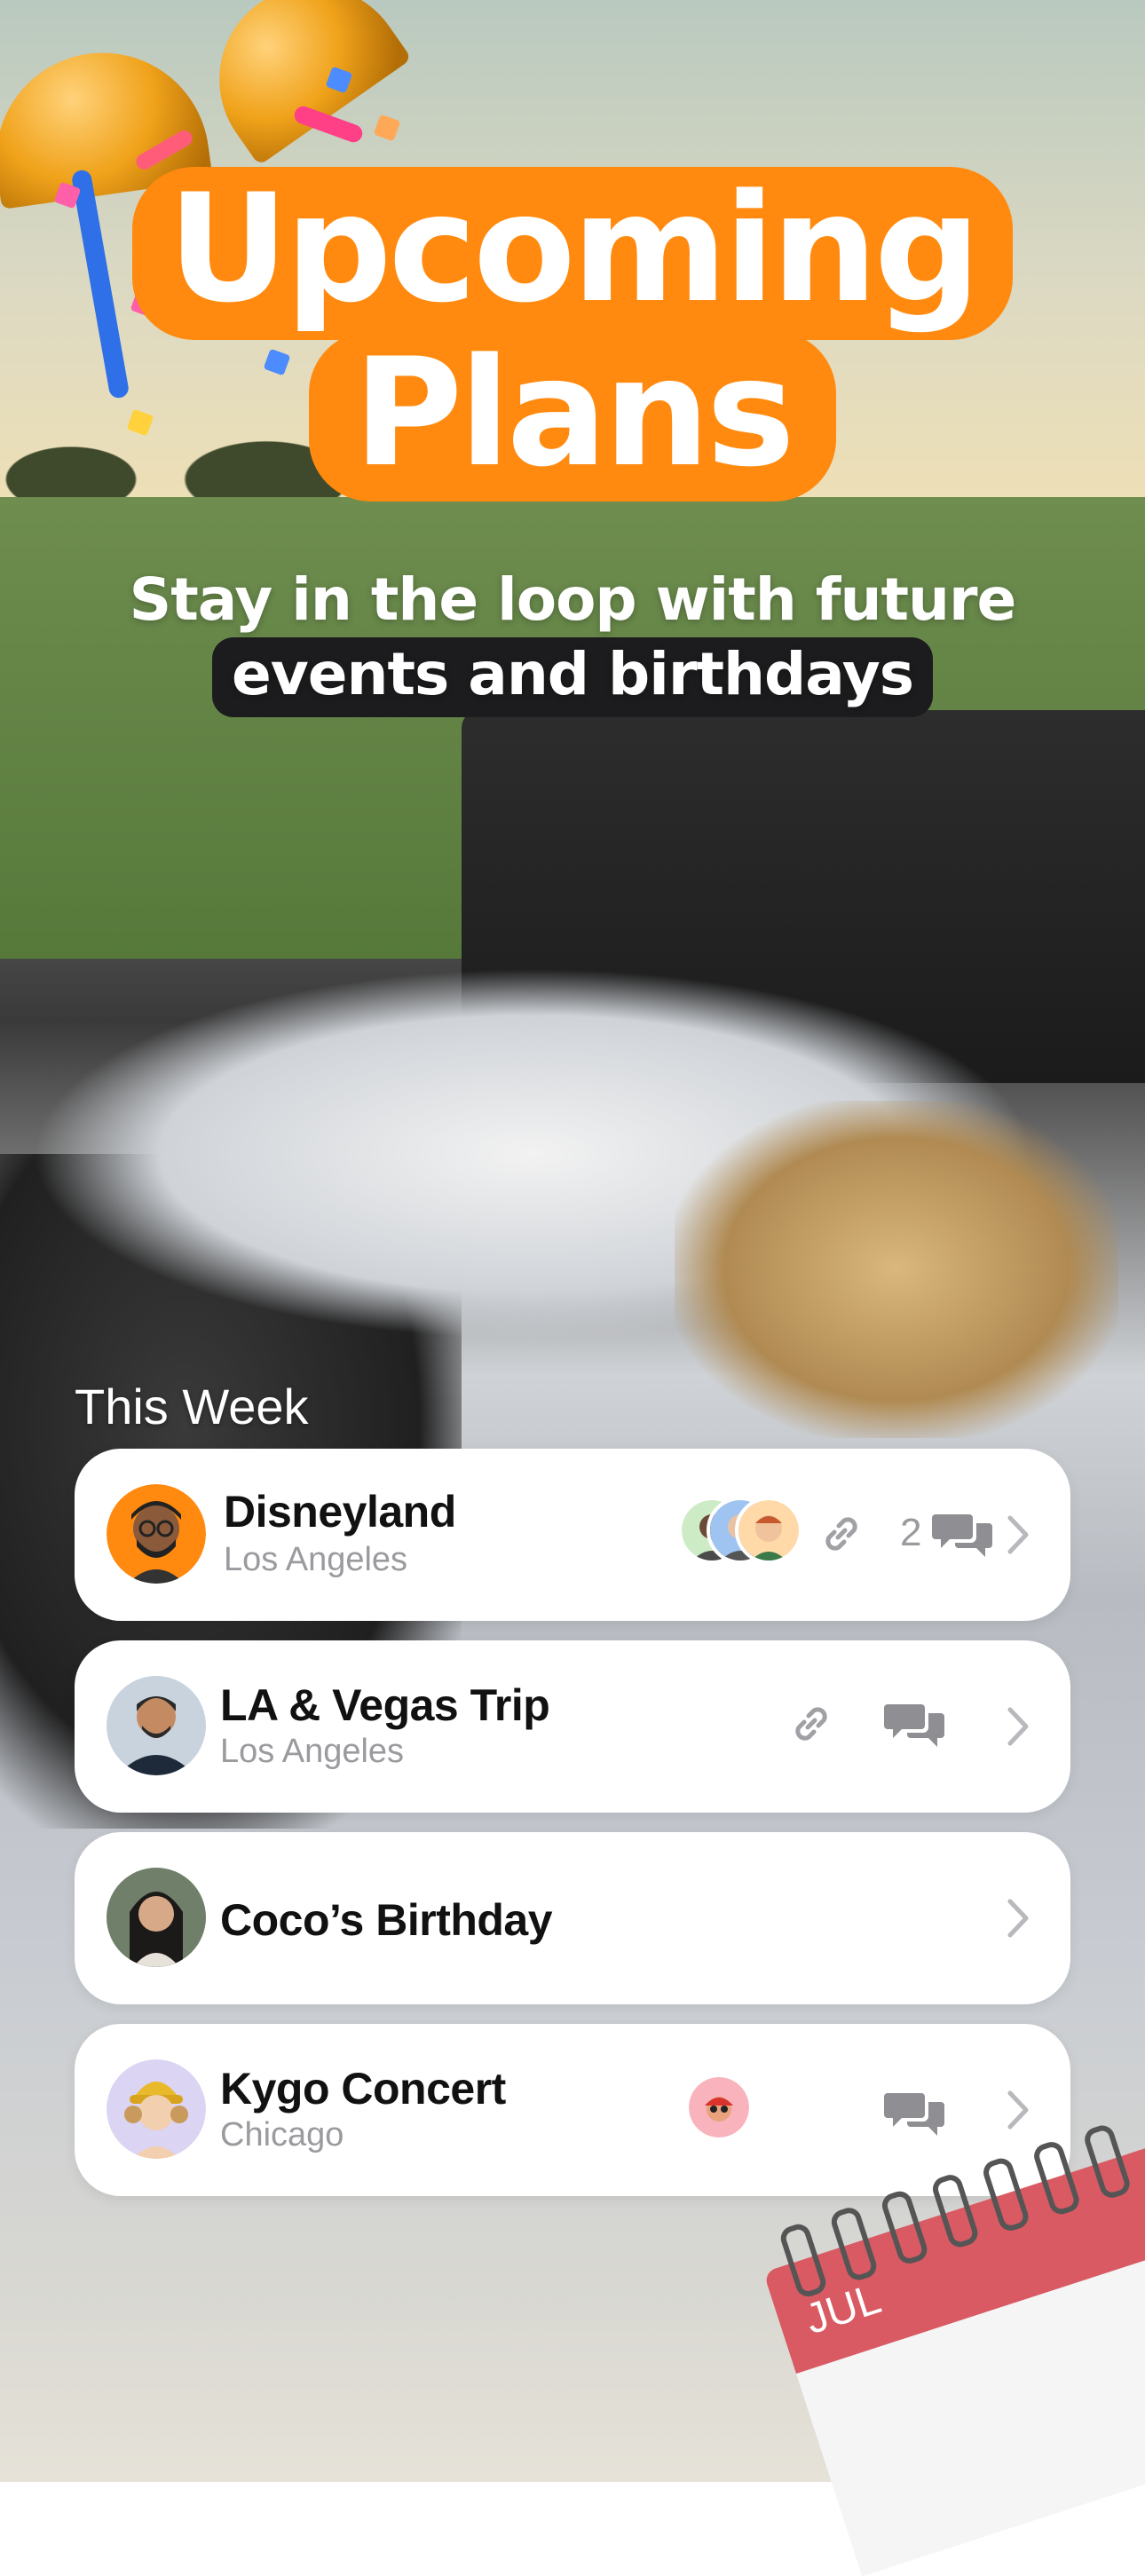  Describe the element at coordinates (572, 253) in the screenshot. I see `headline-line-1: Upcoming` at that location.